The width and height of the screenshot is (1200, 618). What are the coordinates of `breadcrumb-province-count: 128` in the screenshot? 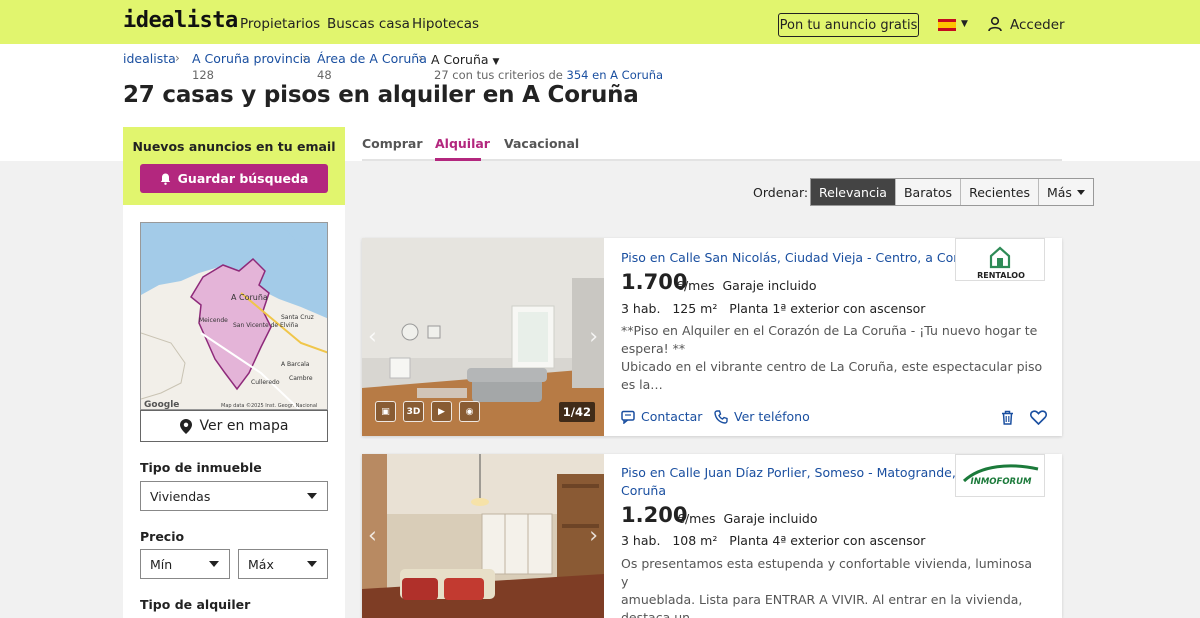 It's located at (203, 75).